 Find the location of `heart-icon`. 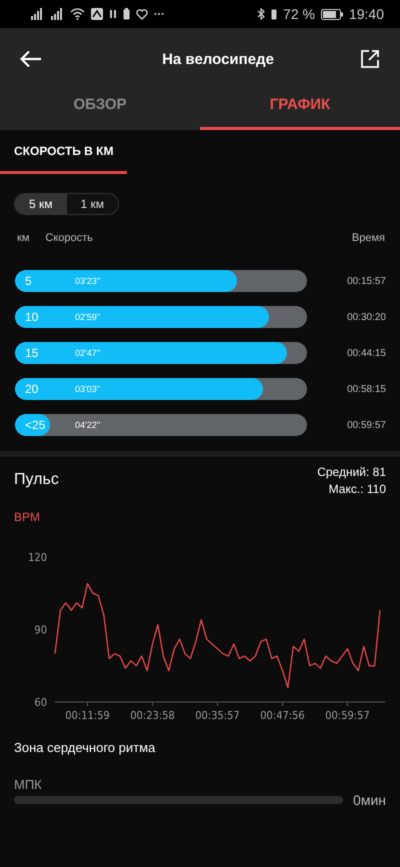

heart-icon is located at coordinates (142, 14).